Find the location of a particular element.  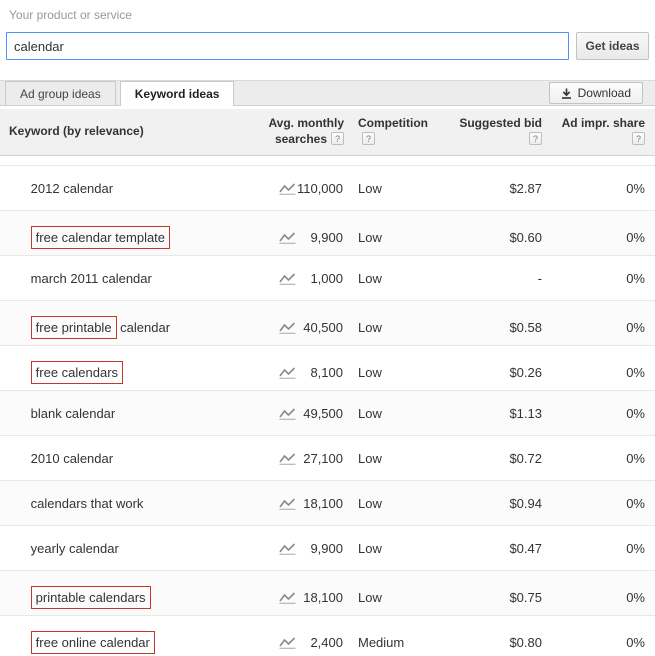

avg-monthly-searches-cell: 110,000 is located at coordinates (302, 188).